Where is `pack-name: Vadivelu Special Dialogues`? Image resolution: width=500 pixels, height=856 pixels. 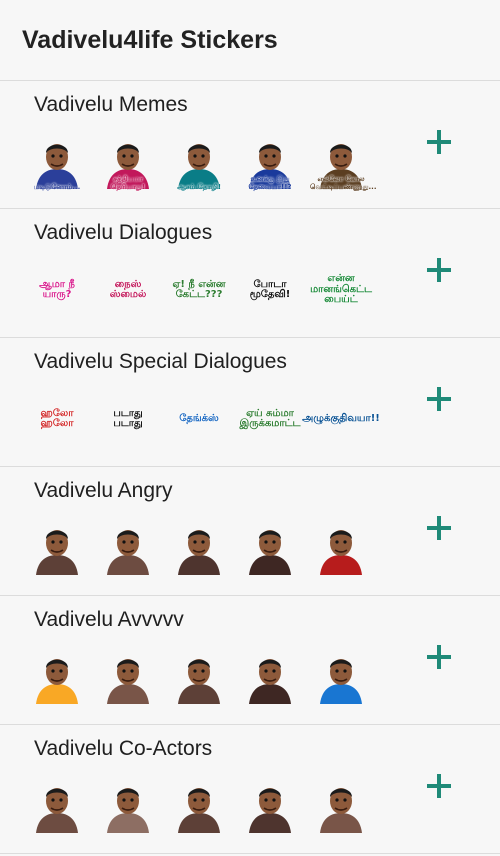
pack-name: Vadivelu Special Dialogues is located at coordinates (160, 361).